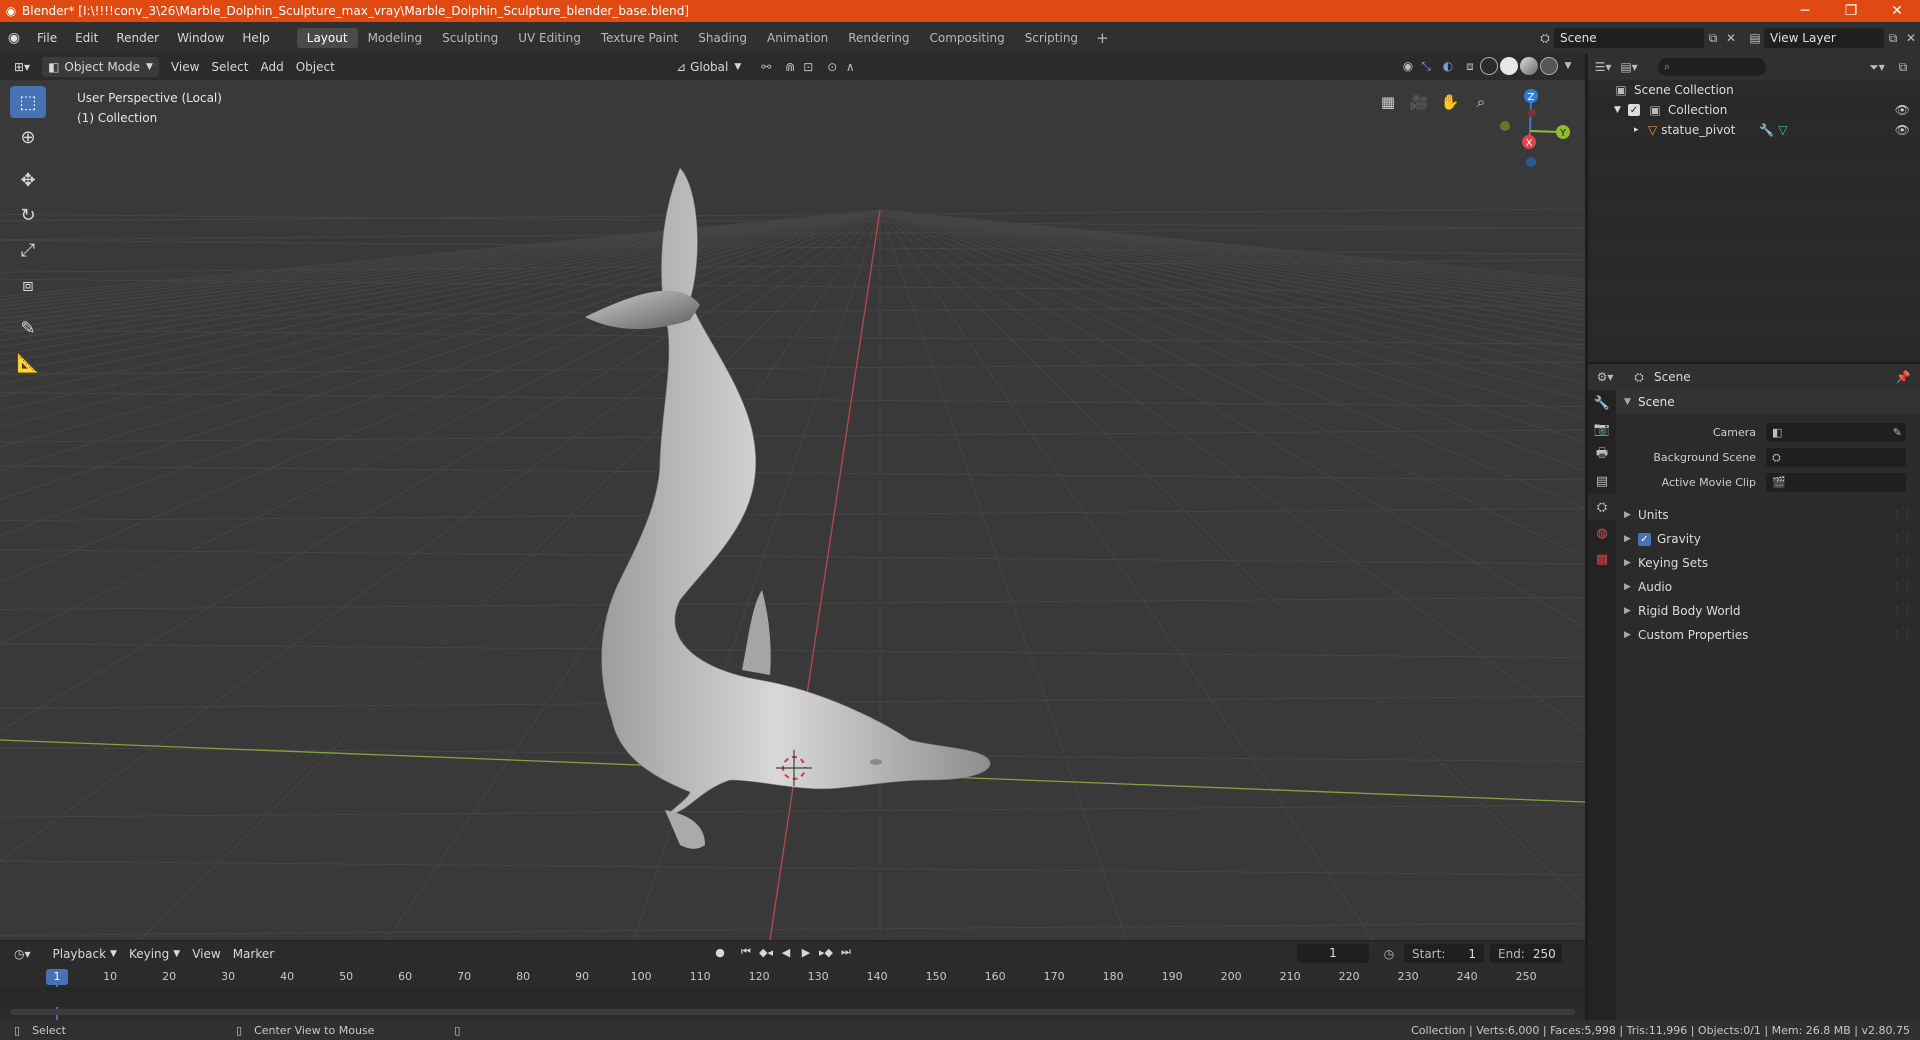 The width and height of the screenshot is (1920, 1040). What do you see at coordinates (1768, 611) in the screenshot?
I see `rigid-body-world-panel: ▶ Rigid Body World ⋮⋮` at bounding box center [1768, 611].